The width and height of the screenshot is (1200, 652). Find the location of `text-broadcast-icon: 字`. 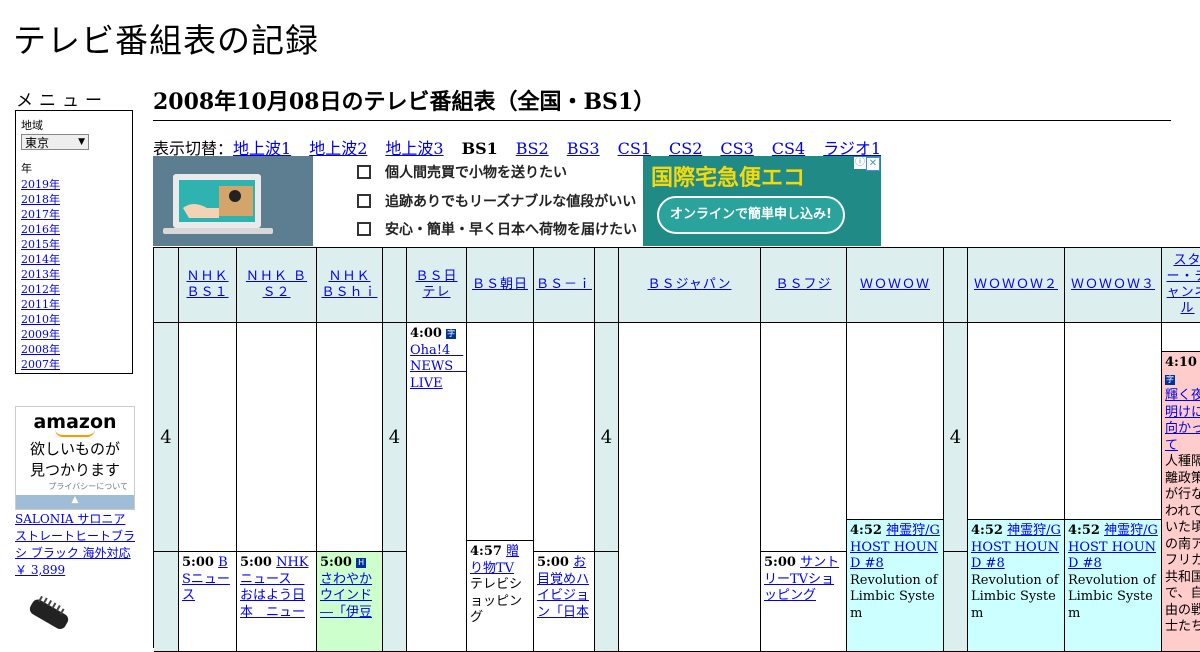

text-broadcast-icon: 字 is located at coordinates (451, 334).